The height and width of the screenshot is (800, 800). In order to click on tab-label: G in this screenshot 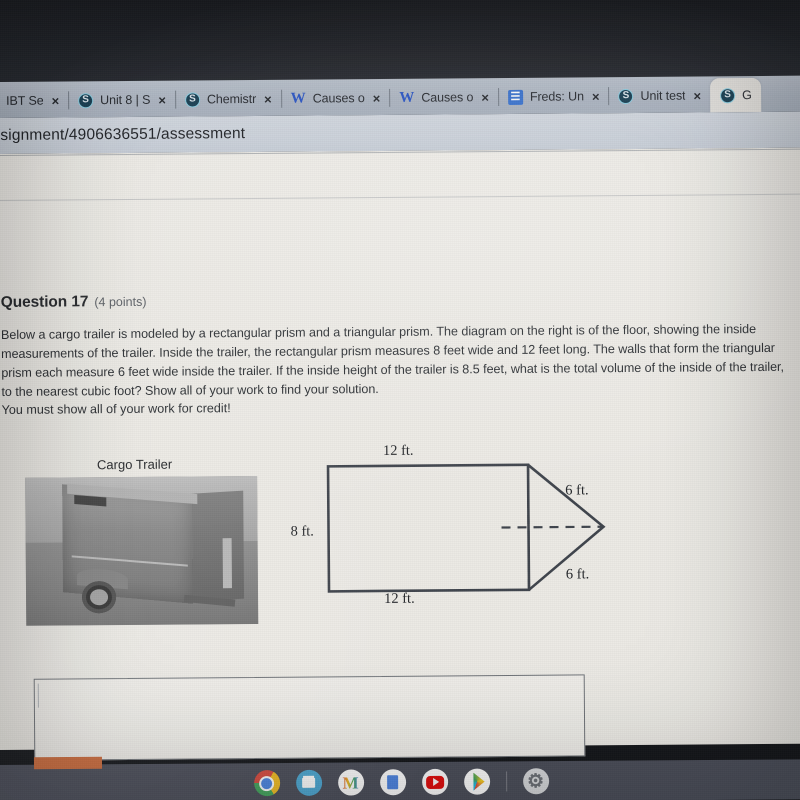, I will do `click(746, 95)`.